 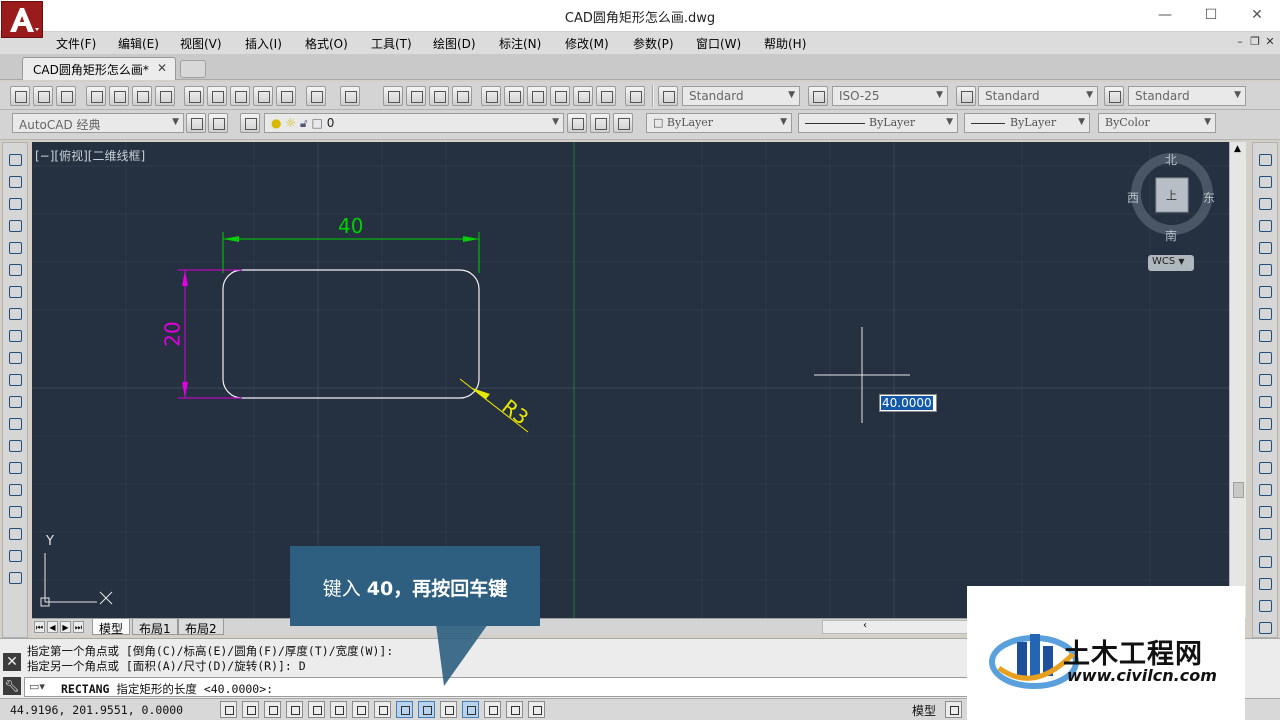 What do you see at coordinates (635, 96) in the screenshot?
I see `help-icon` at bounding box center [635, 96].